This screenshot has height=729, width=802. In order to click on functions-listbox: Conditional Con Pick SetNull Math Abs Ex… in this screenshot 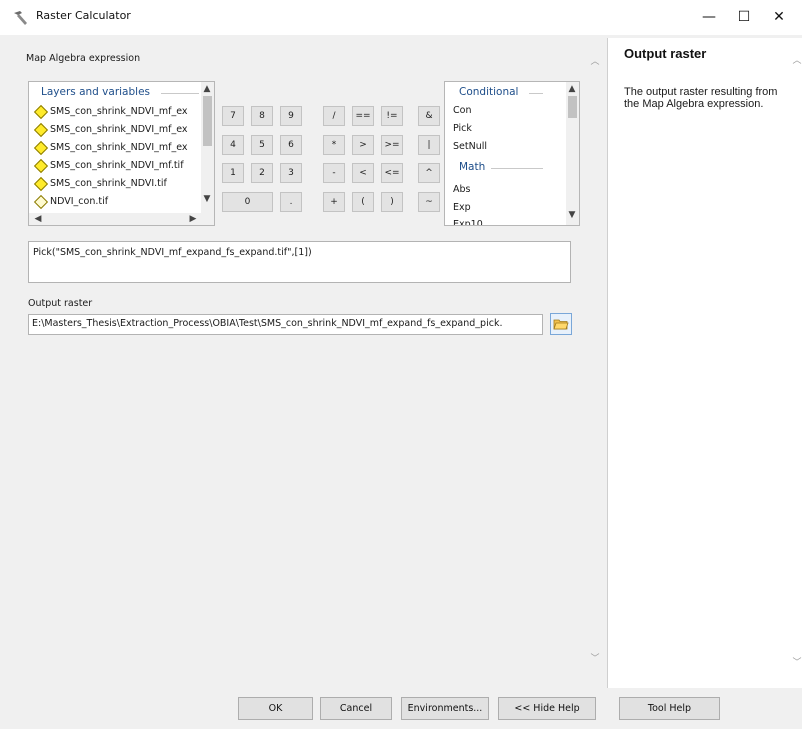, I will do `click(512, 153)`.